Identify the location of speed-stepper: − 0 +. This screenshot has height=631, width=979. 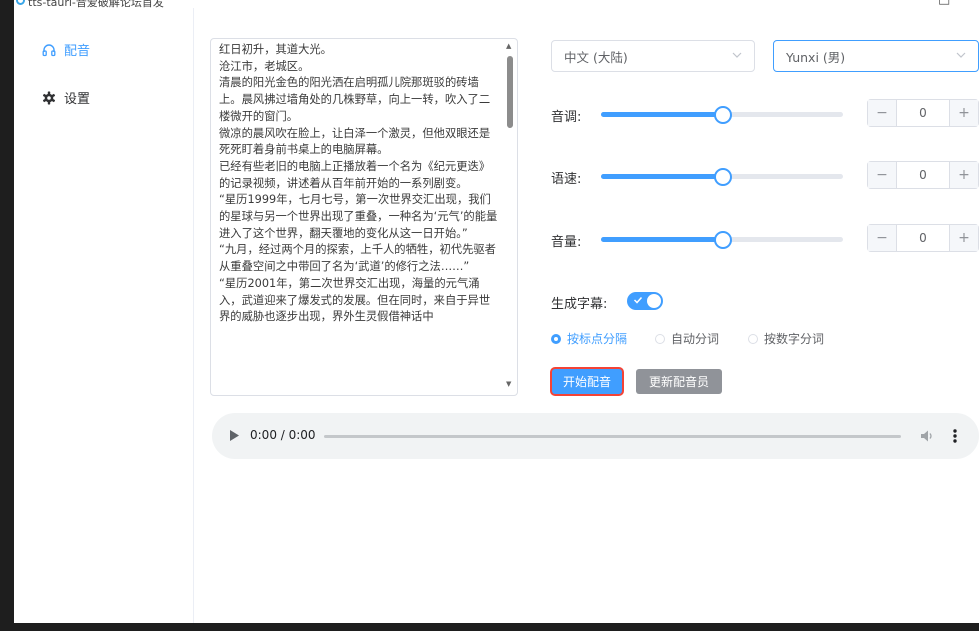
(923, 175).